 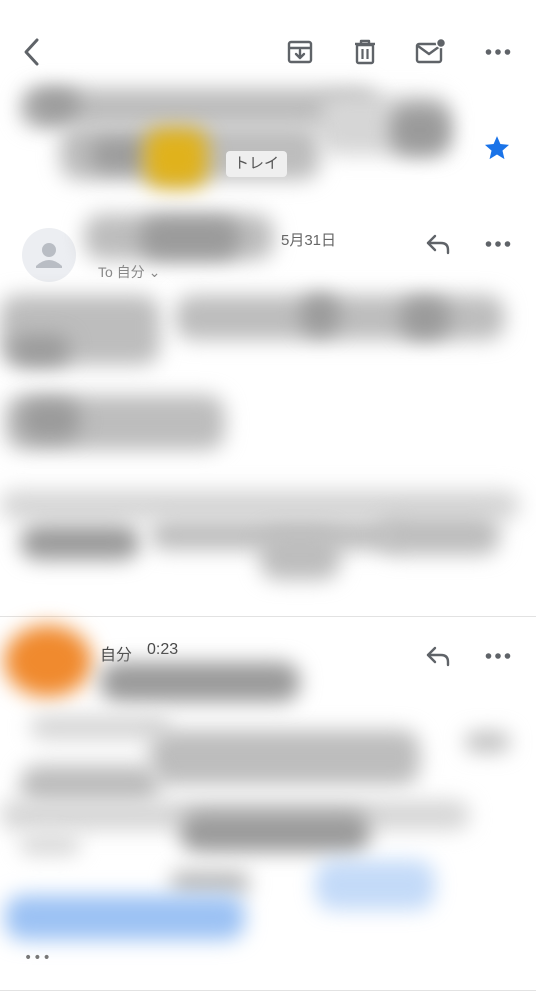 What do you see at coordinates (163, 649) in the screenshot?
I see `message-time: 0:23` at bounding box center [163, 649].